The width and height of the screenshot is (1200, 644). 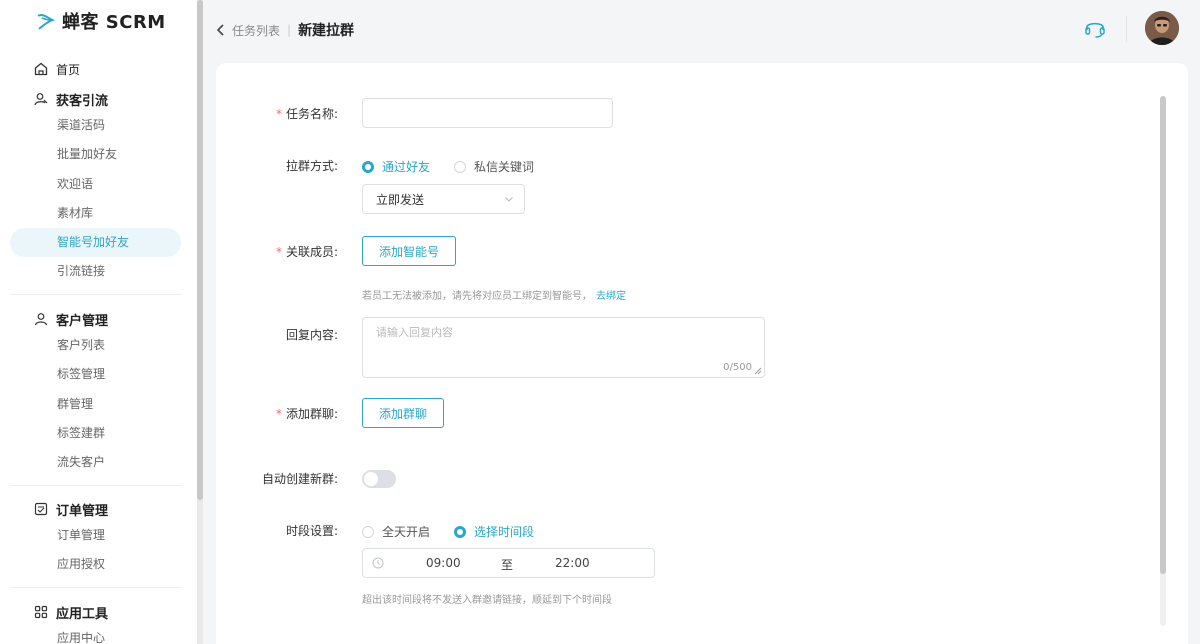 I want to click on sidebar-group-acquisition: 获客引流, so click(x=98, y=99).